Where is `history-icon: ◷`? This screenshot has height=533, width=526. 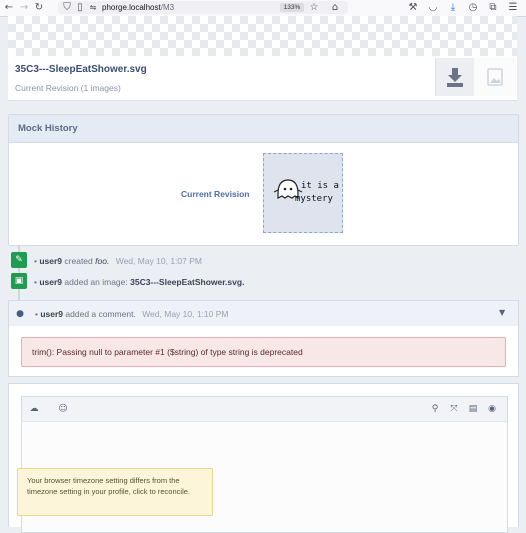
history-icon: ◷ is located at coordinates (473, 8).